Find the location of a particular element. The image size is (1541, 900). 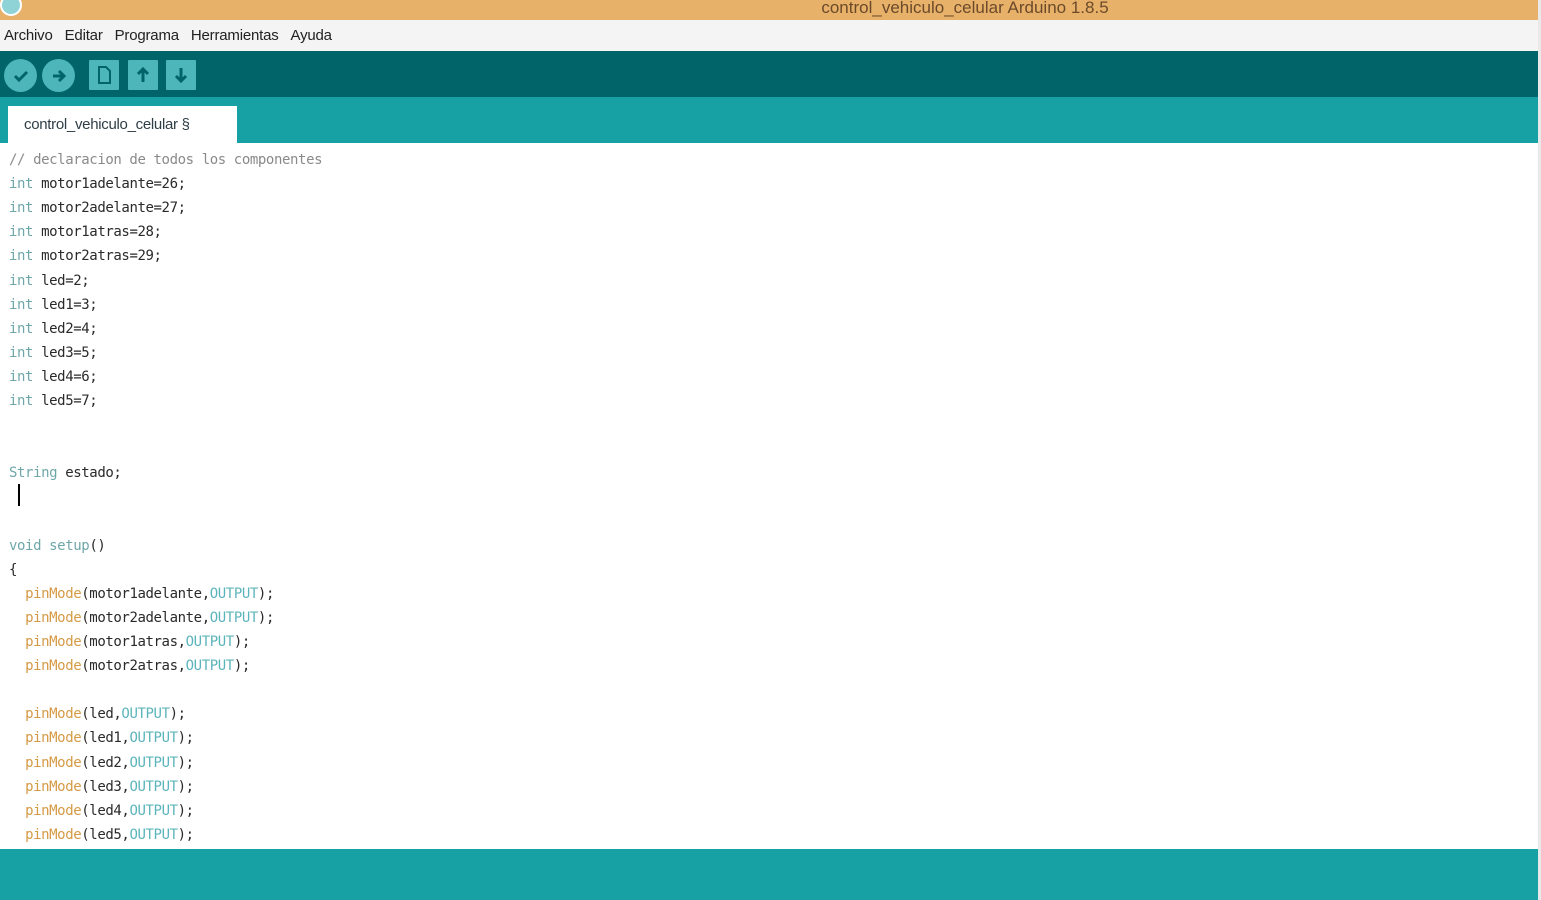

code-token: (motor2atras, is located at coordinates (133, 666).